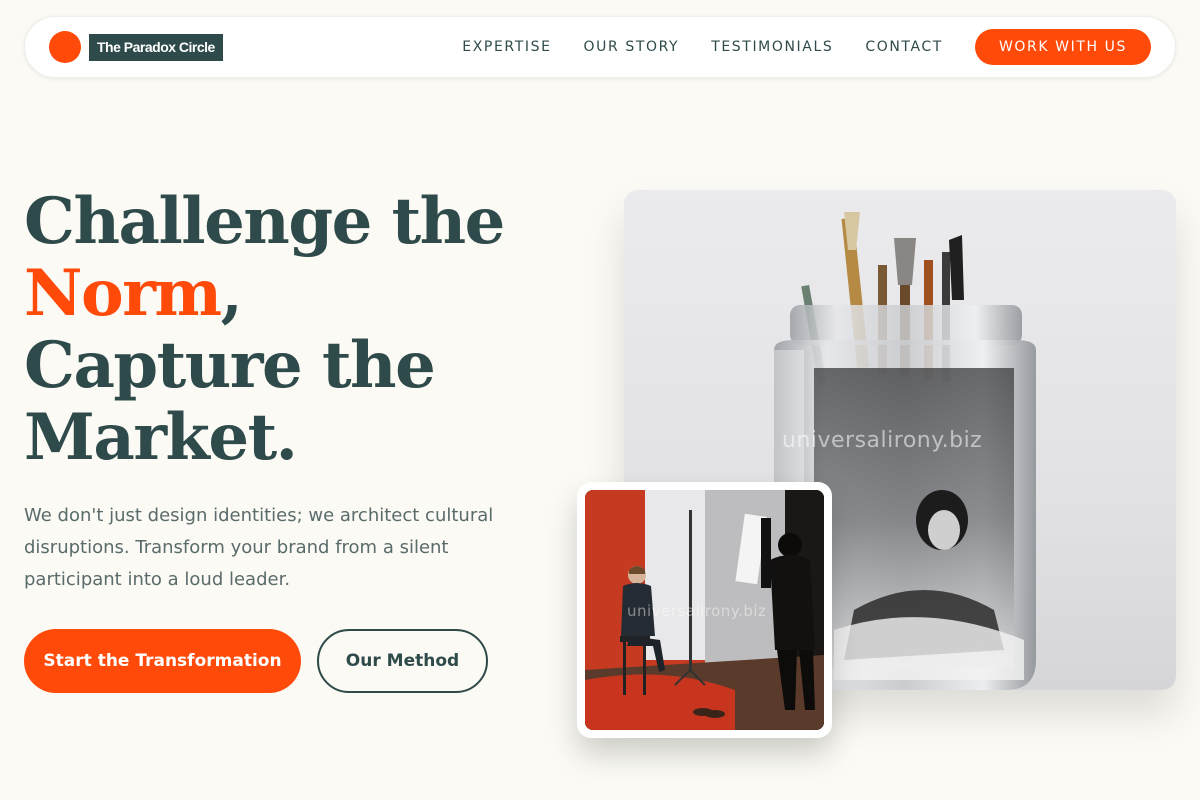 The width and height of the screenshot is (1200, 800). What do you see at coordinates (697, 611) in the screenshot?
I see `card-image-watermark: universalirony.biz` at bounding box center [697, 611].